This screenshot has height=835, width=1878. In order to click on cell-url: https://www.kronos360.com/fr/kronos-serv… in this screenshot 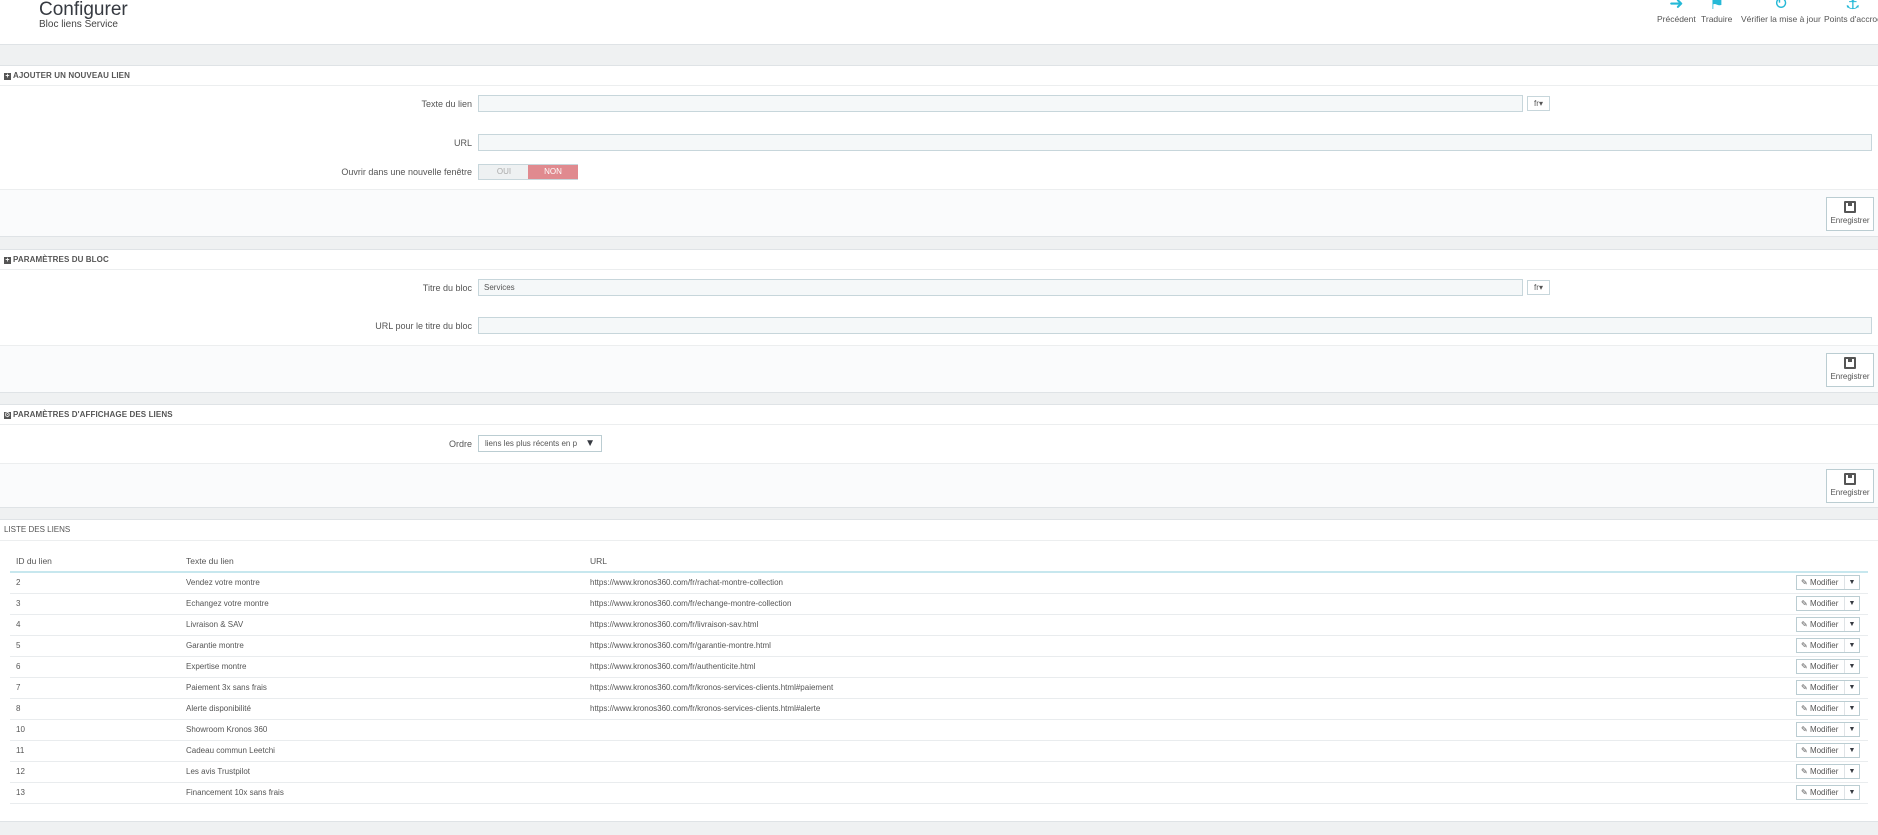, I will do `click(712, 687)`.